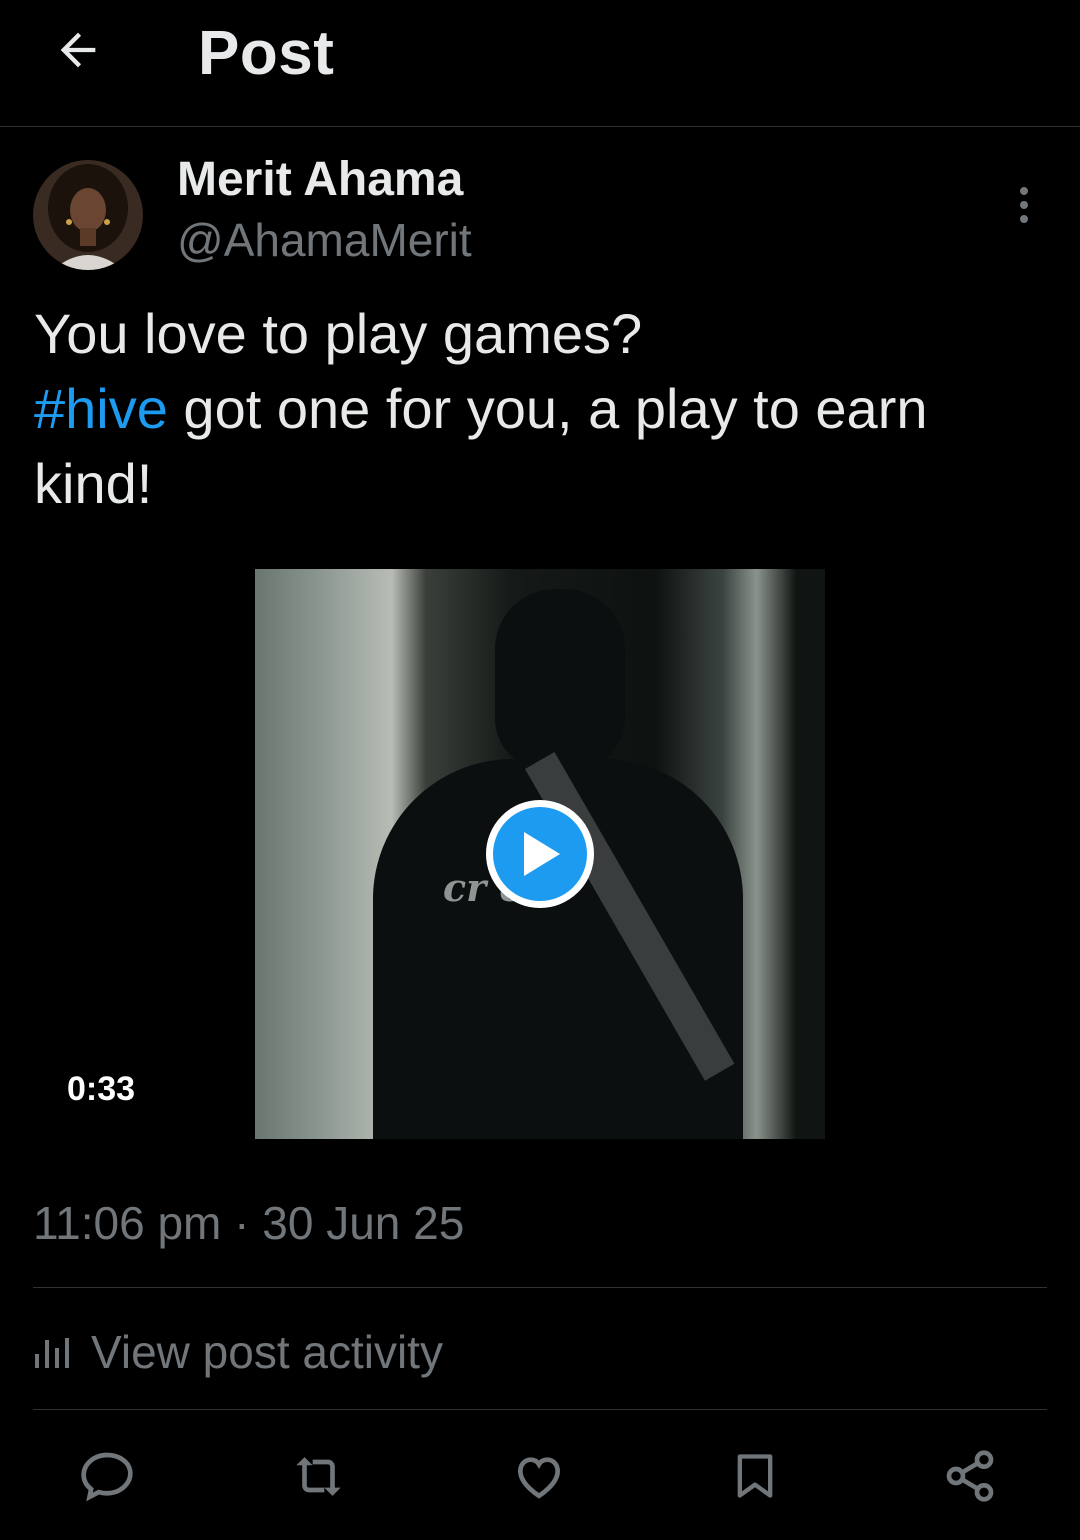 The image size is (1080, 1540). What do you see at coordinates (320, 179) in the screenshot?
I see `author-name: Merit Ahama` at bounding box center [320, 179].